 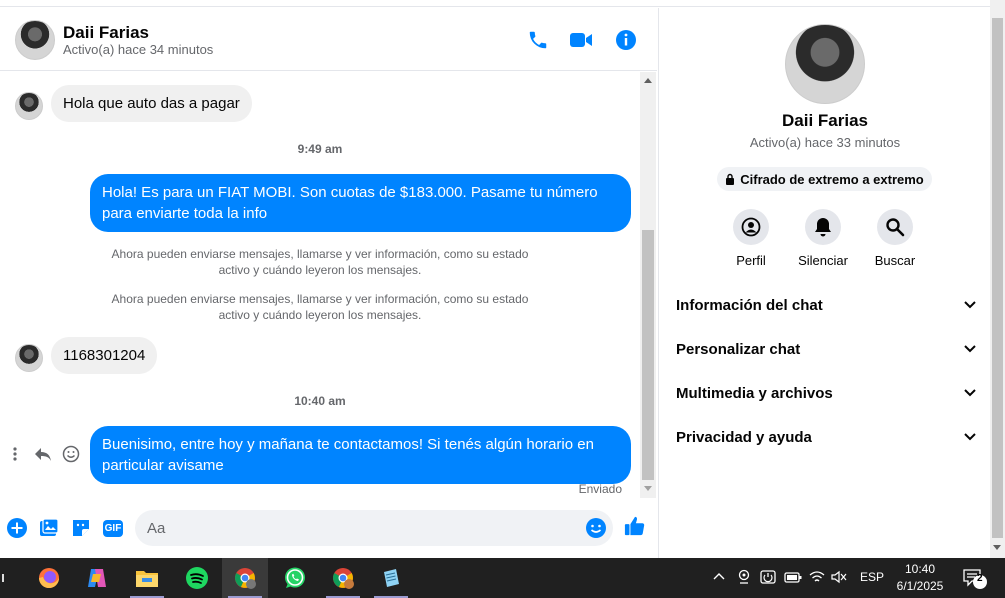 What do you see at coordinates (538, 40) in the screenshot?
I see `phone-icon` at bounding box center [538, 40].